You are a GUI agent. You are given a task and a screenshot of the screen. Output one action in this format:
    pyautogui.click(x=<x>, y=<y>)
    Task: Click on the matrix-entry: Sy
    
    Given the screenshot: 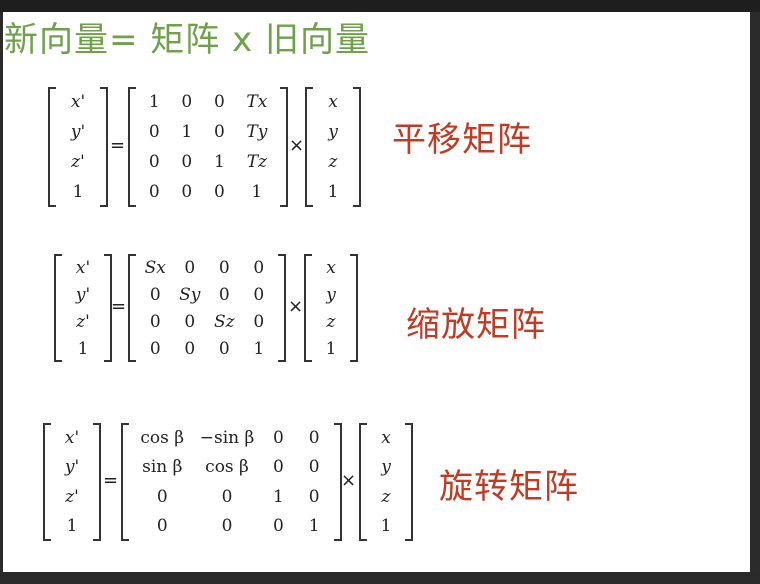 What is the action you would take?
    pyautogui.click(x=190, y=294)
    